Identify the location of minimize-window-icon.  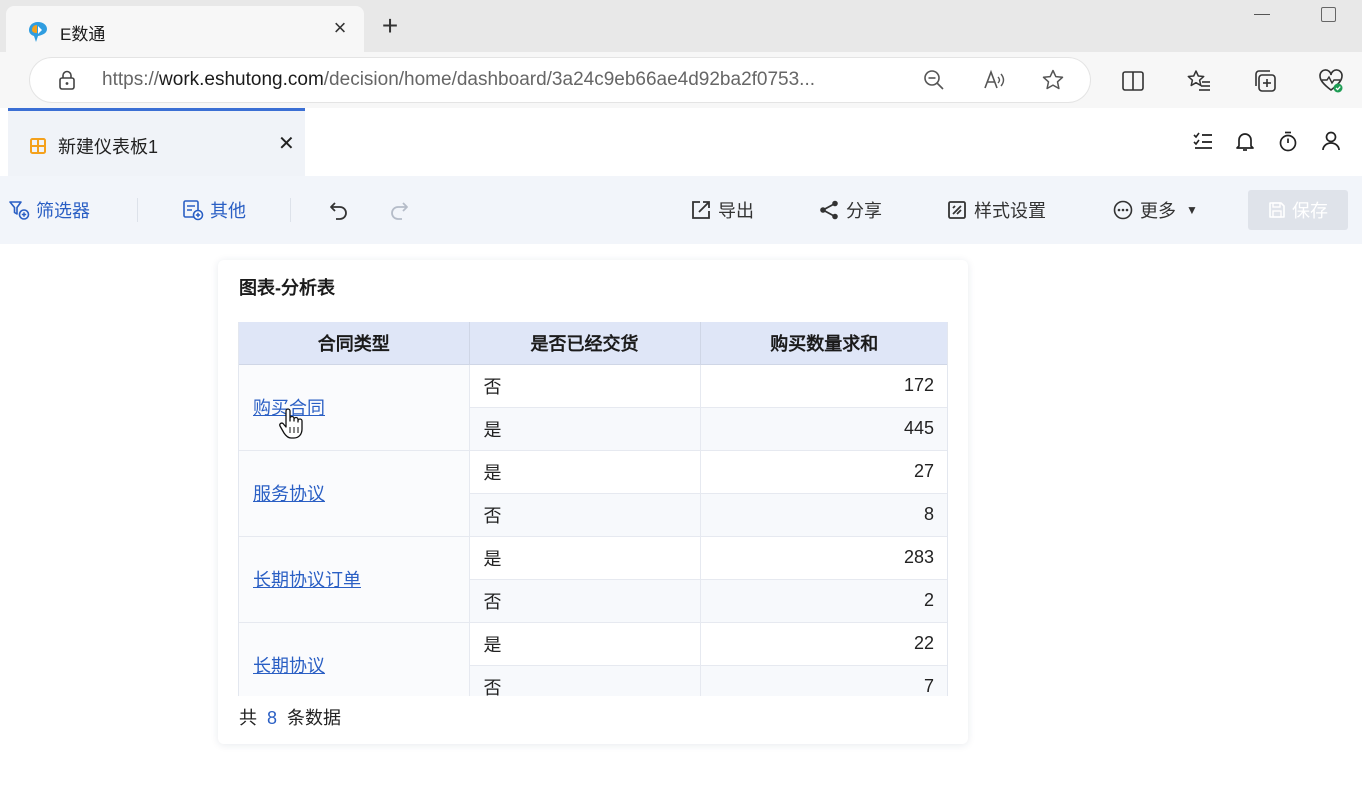
(1262, 14).